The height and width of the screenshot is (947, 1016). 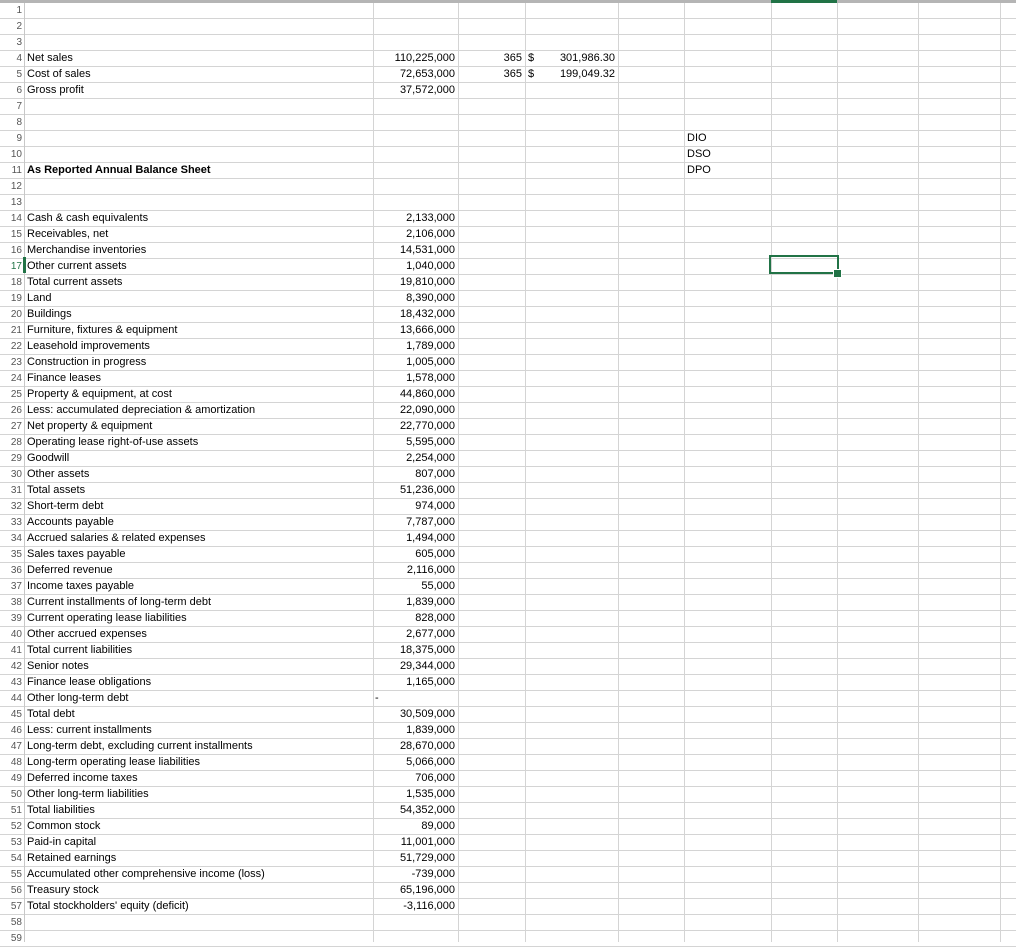 What do you see at coordinates (198, 826) in the screenshot?
I see `line-item-label: Common stock` at bounding box center [198, 826].